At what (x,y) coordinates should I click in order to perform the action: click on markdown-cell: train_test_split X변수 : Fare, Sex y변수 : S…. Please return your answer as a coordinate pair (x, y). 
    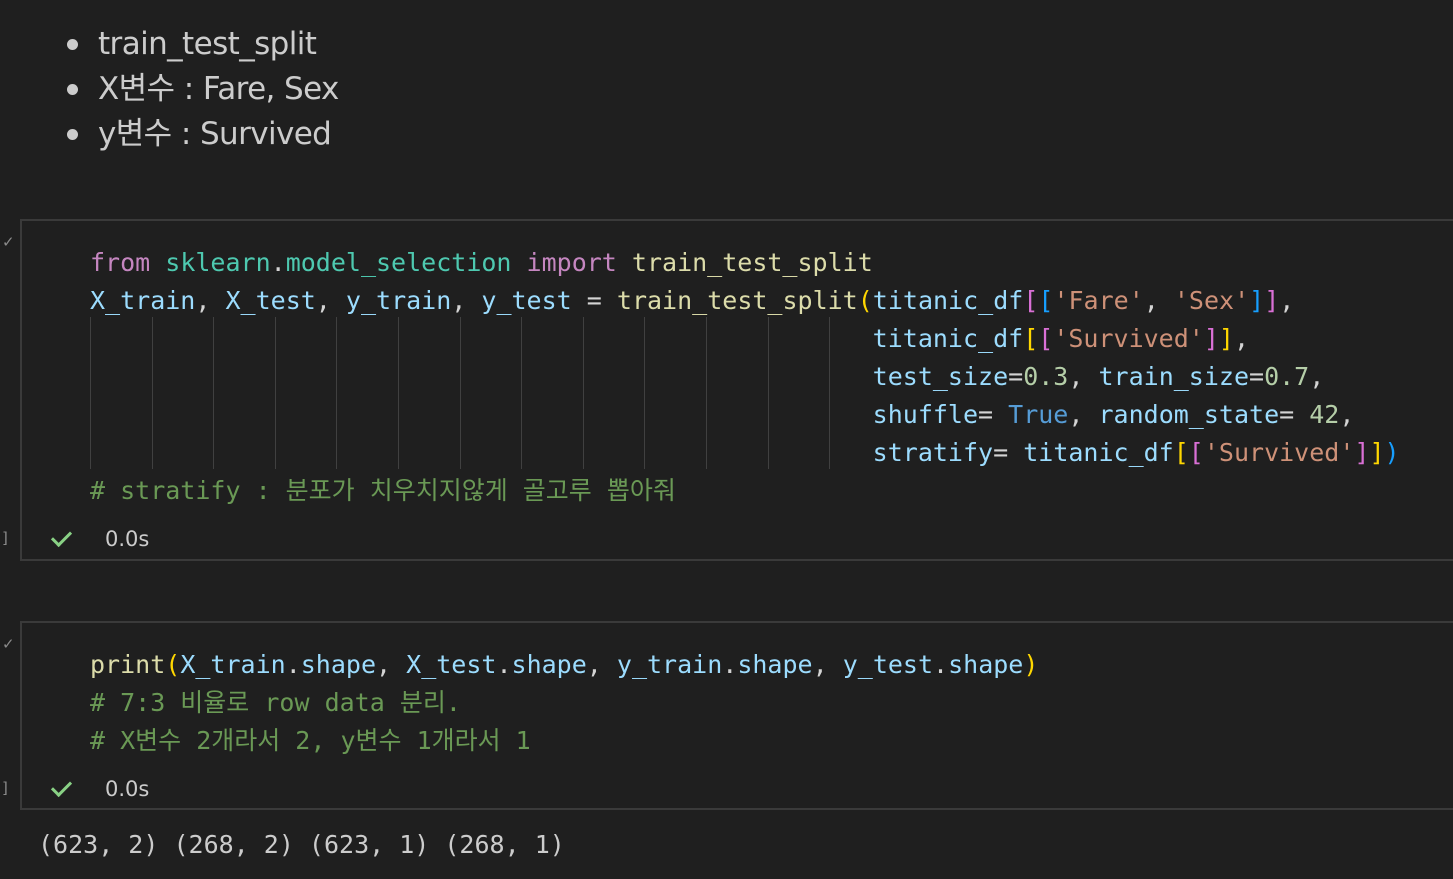
    Looking at the image, I should click on (203, 89).